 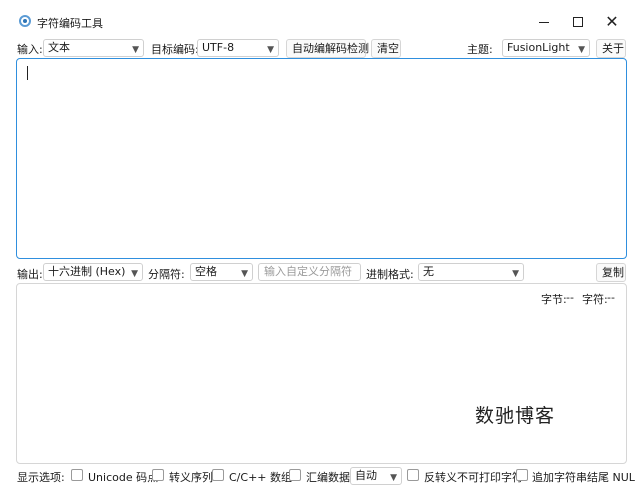 What do you see at coordinates (175, 49) in the screenshot?
I see `target-encoding-label: 目标编码:` at bounding box center [175, 49].